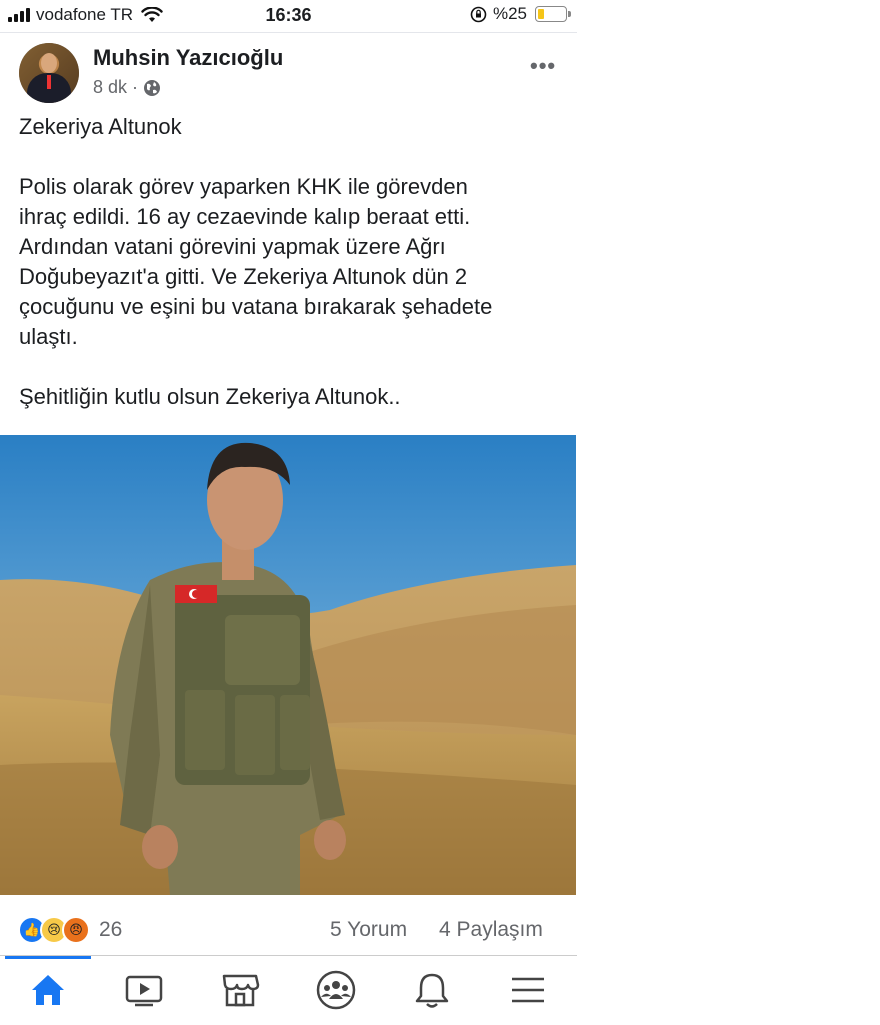 The height and width of the screenshot is (1025, 880). I want to click on author-name: Muhsin Yazıcıoğlu, so click(188, 58).